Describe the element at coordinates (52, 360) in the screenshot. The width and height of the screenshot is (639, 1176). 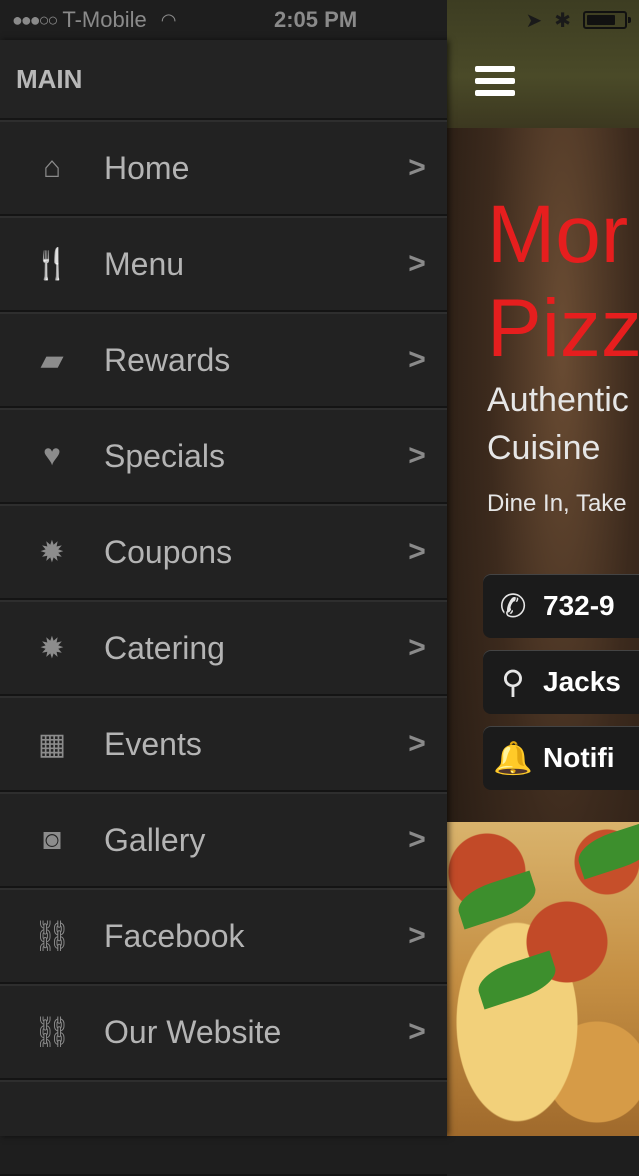
I see `ticket-icon: ▰` at that location.